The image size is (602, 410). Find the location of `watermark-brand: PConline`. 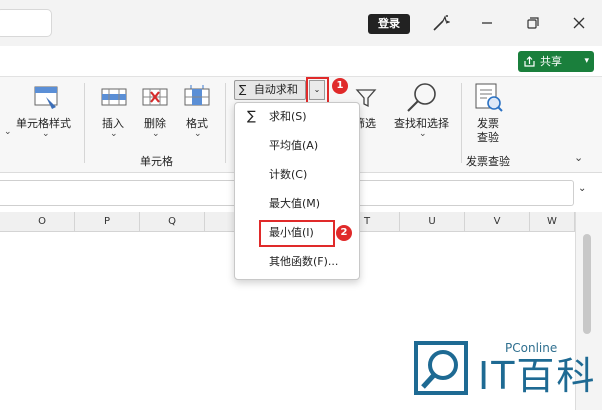

watermark-brand: PConline is located at coordinates (531, 348).